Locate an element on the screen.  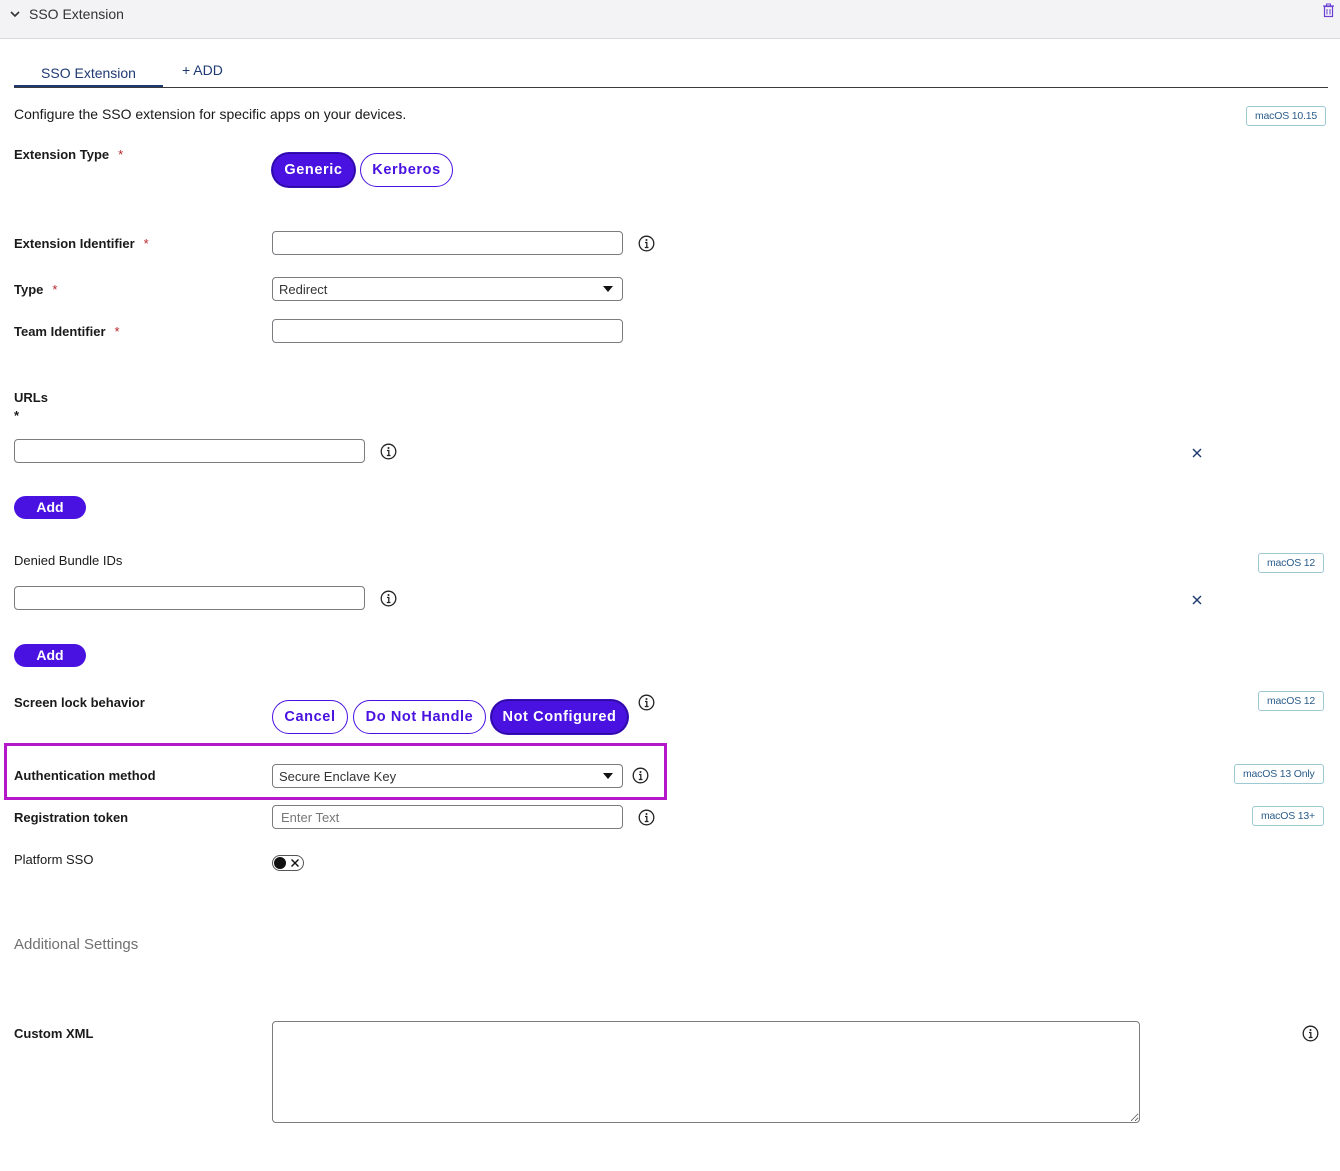
section-title: SSO Extension is located at coordinates (76, 14).